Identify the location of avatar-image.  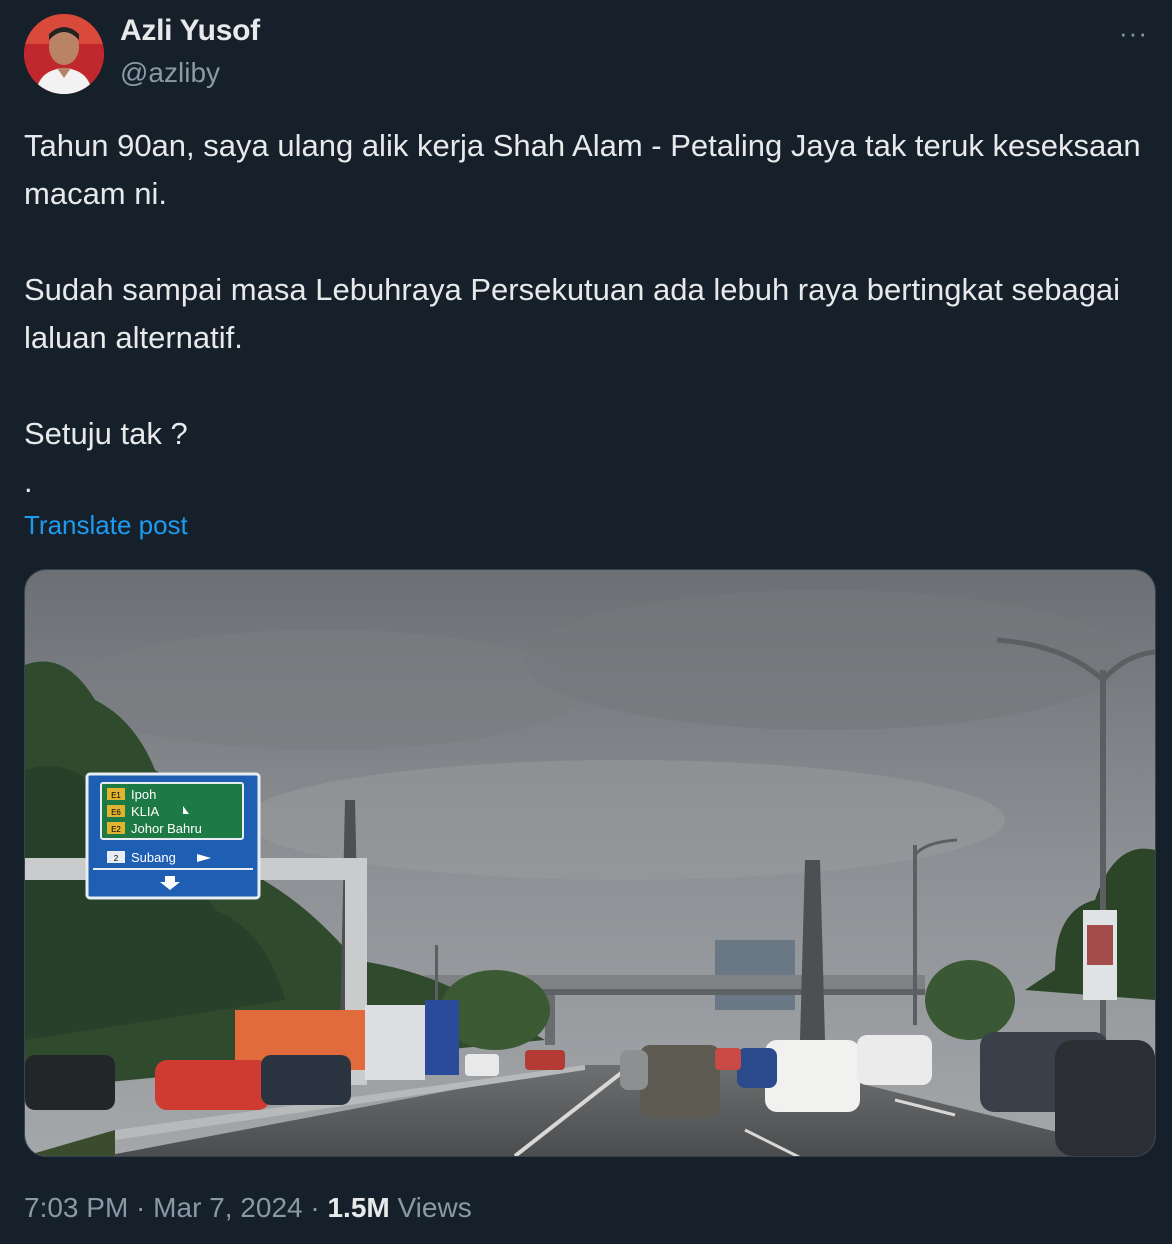
(64, 54).